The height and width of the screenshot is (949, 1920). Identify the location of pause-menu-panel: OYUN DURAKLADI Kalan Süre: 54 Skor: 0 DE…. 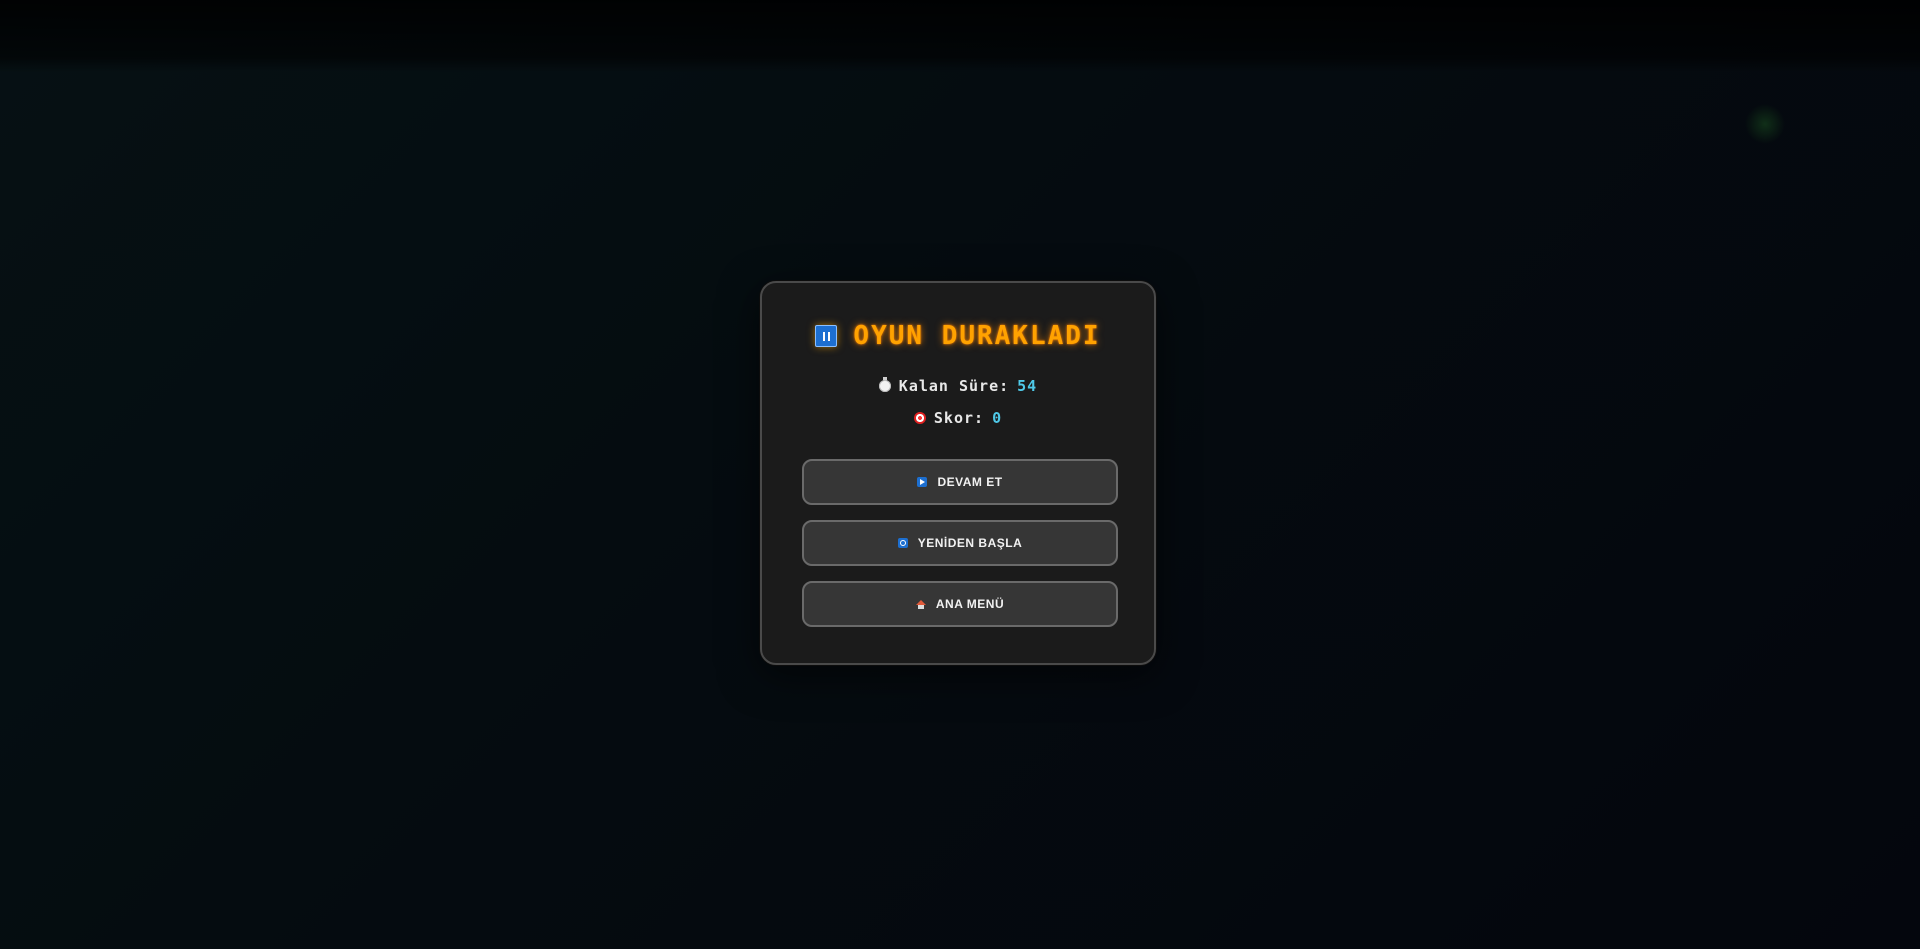
(958, 473).